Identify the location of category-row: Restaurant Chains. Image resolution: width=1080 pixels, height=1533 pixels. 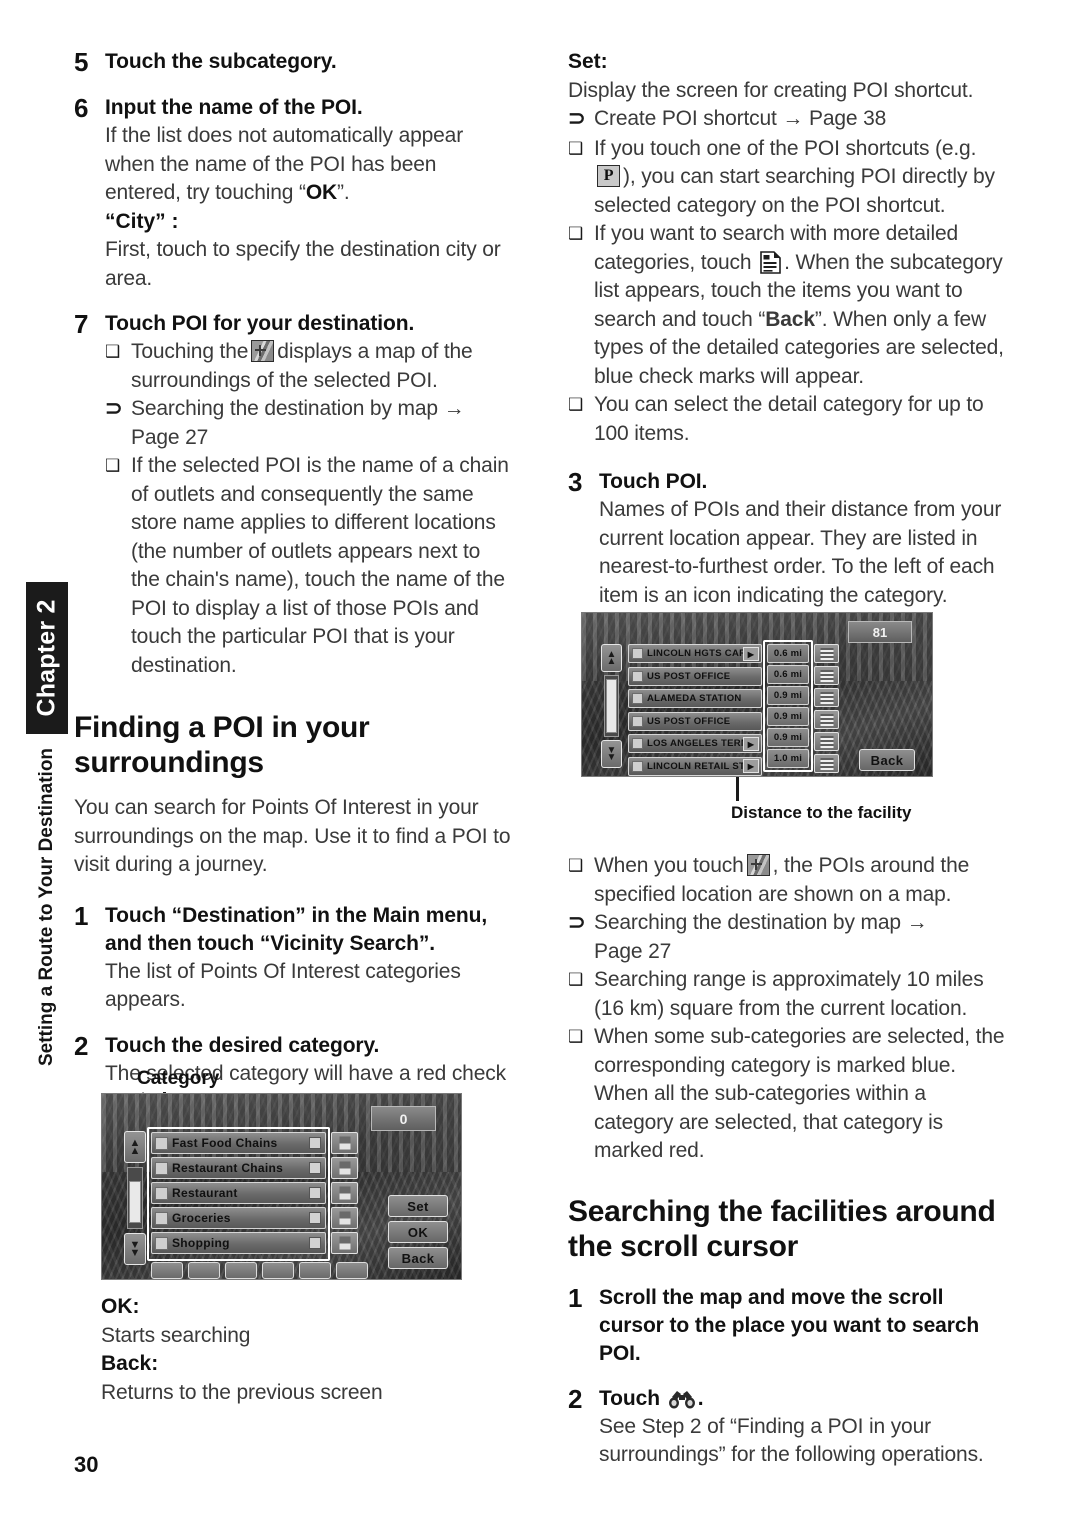
(238, 1168).